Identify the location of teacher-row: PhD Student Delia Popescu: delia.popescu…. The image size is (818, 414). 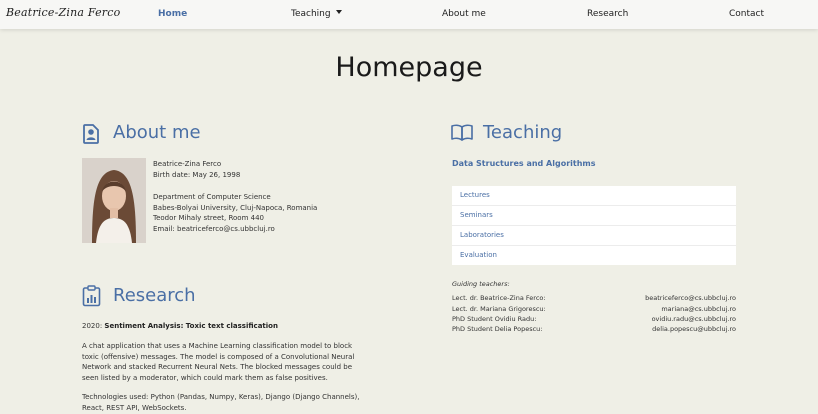
(594, 330).